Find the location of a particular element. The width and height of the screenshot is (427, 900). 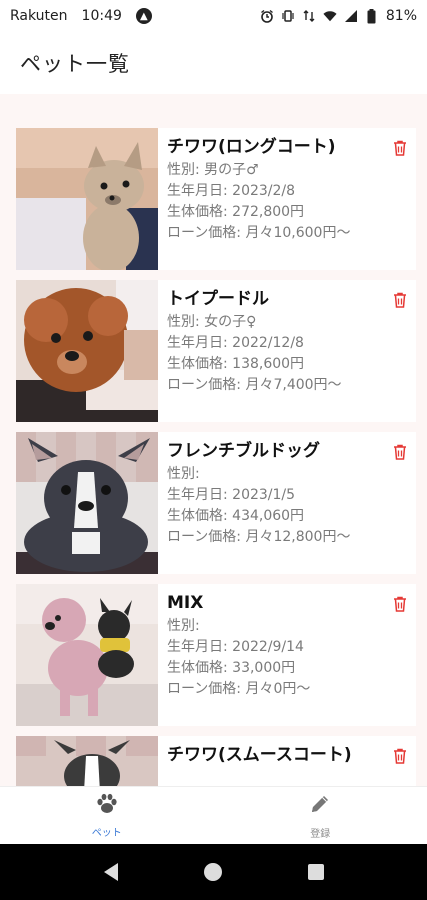

nav-item-pets: ペット is located at coordinates (107, 815).